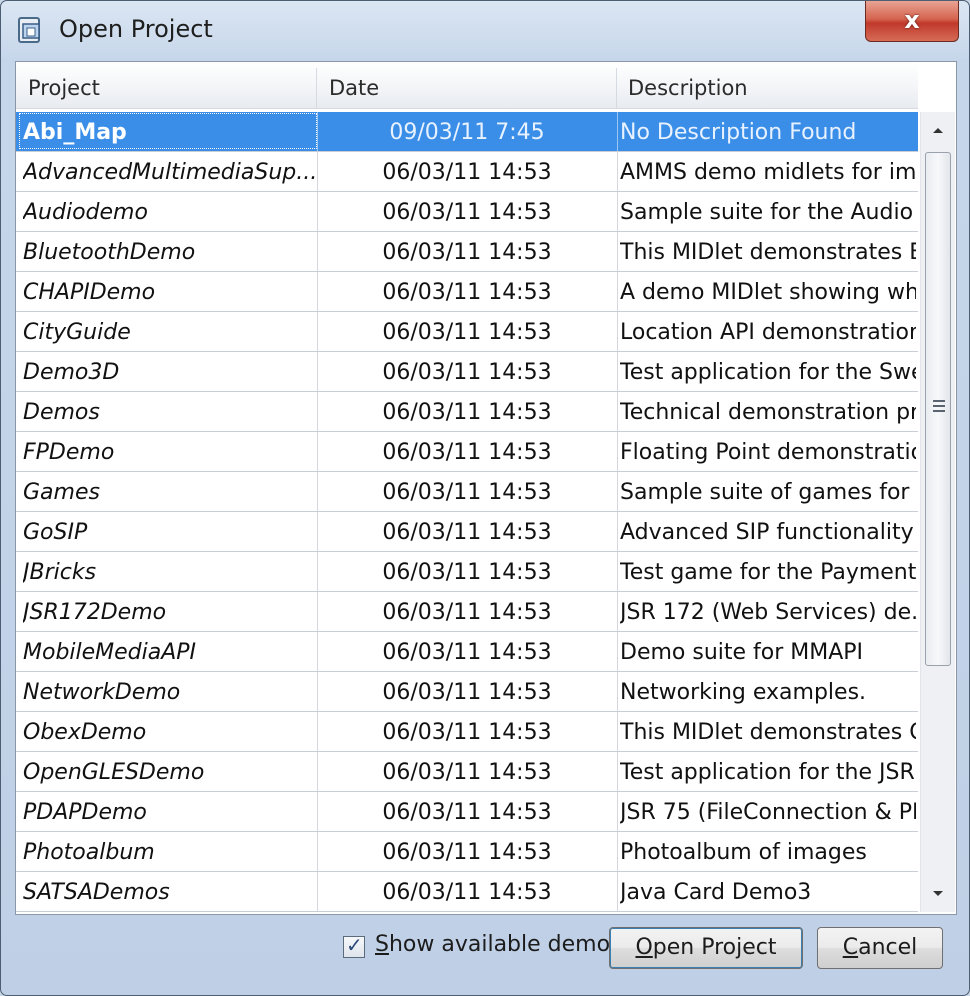 The image size is (970, 996). I want to click on project-cell: MobileMediaAPI, so click(110, 652).